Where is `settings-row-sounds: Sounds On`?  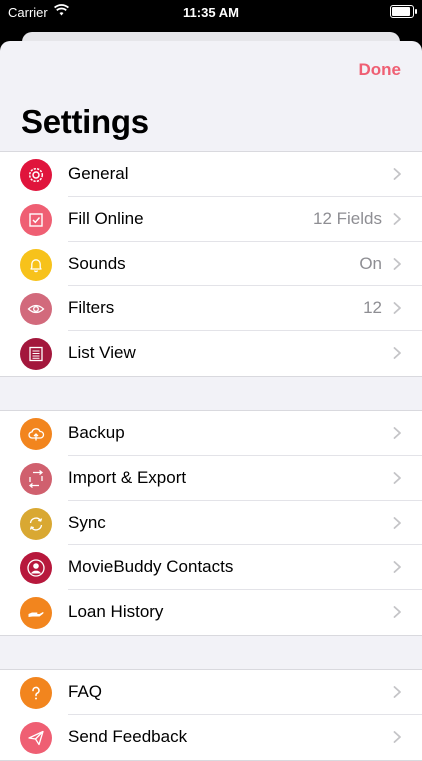
settings-row-sounds: Sounds On is located at coordinates (211, 264).